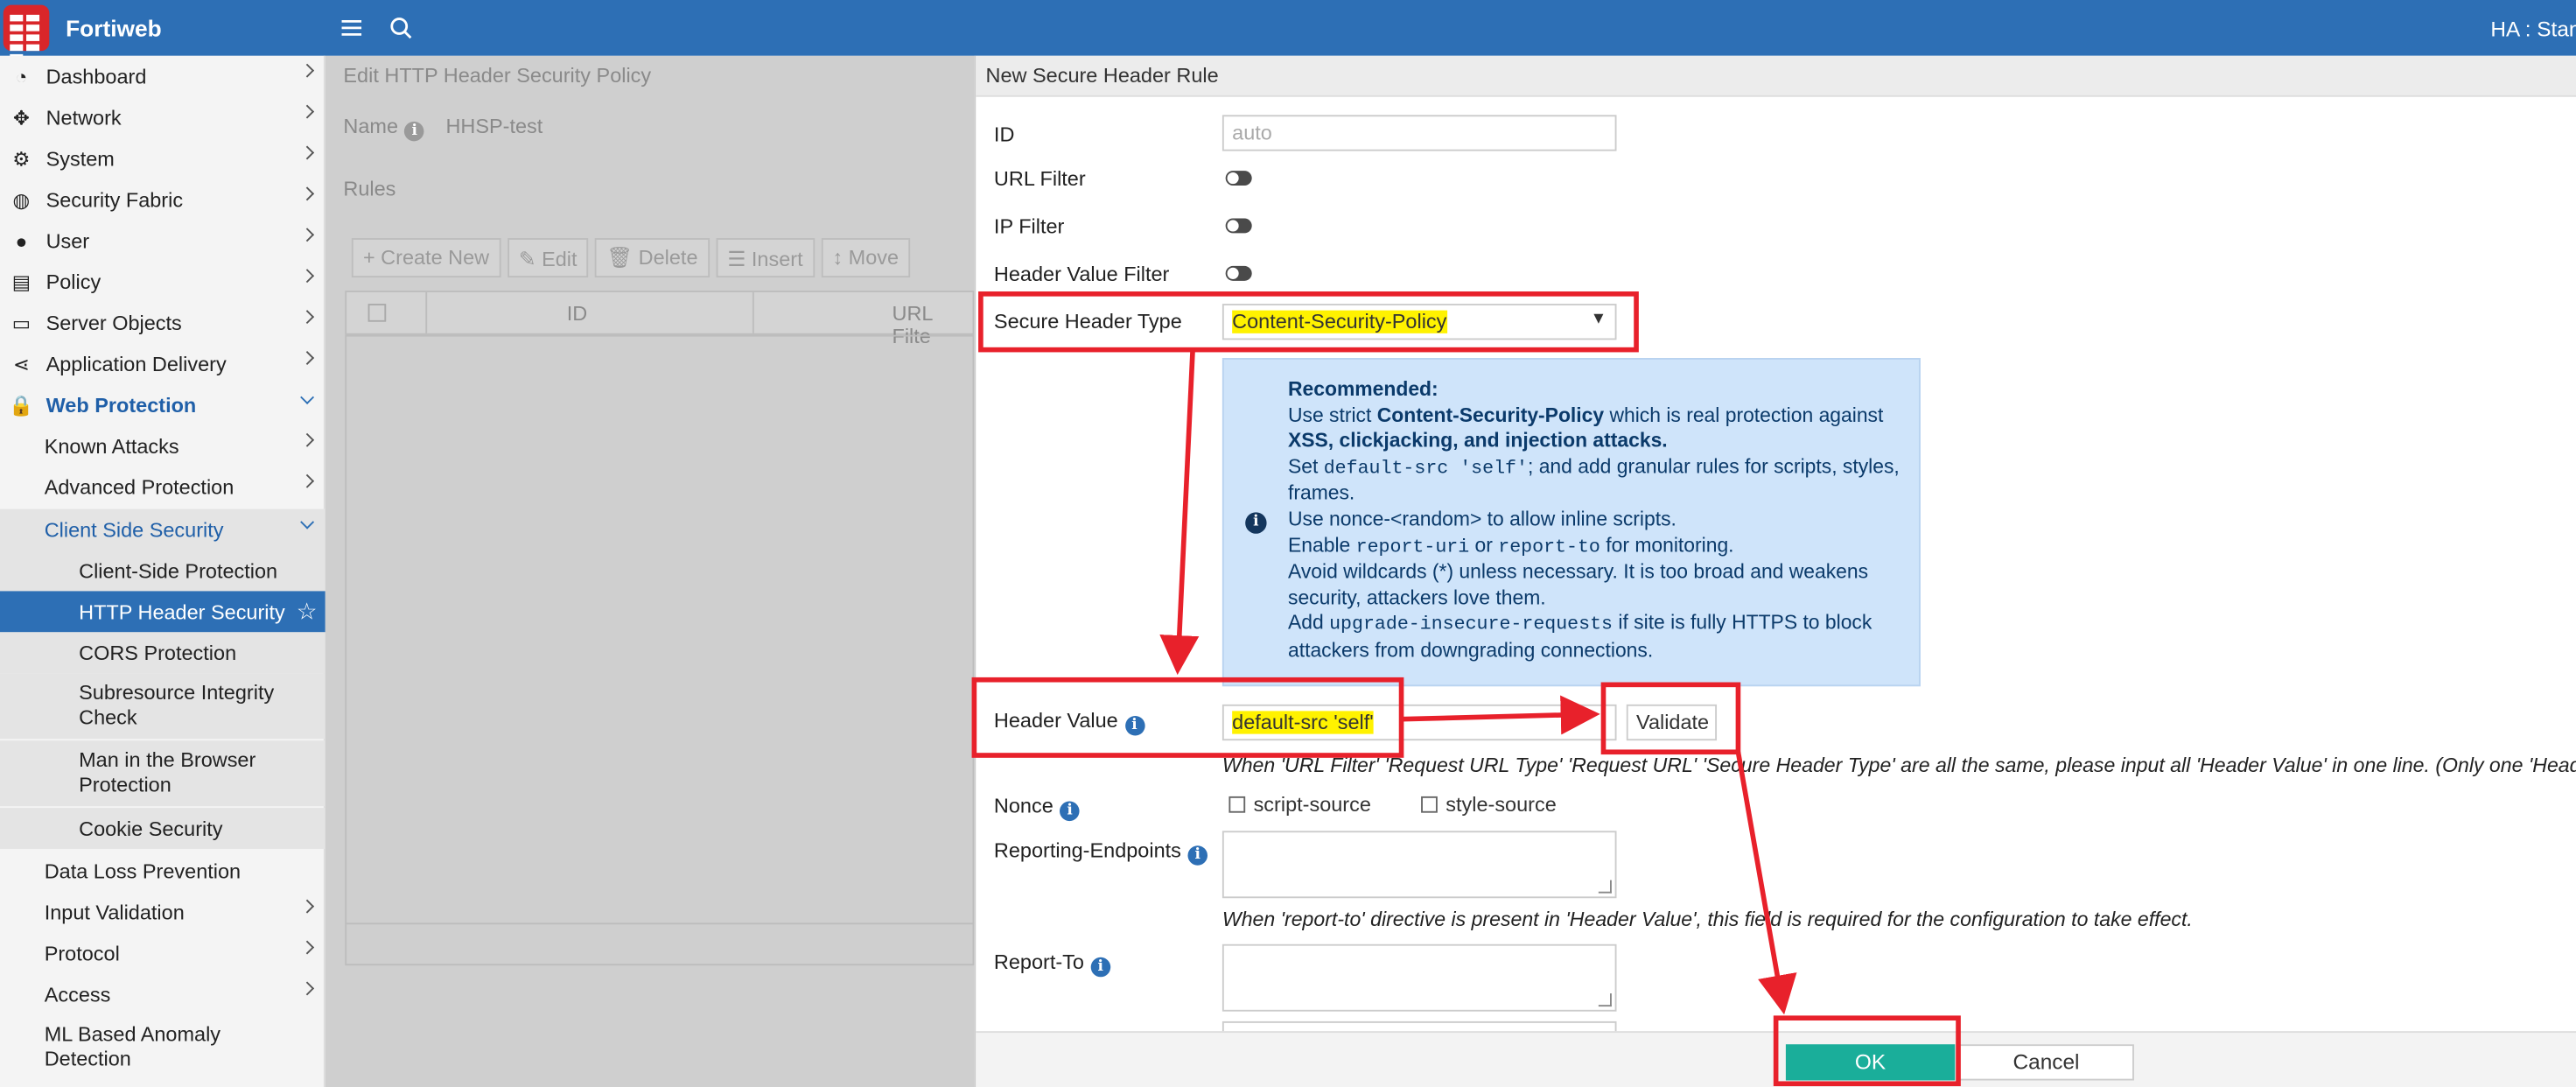  What do you see at coordinates (1029, 226) in the screenshot?
I see `ip-filter-label: IP Filter` at bounding box center [1029, 226].